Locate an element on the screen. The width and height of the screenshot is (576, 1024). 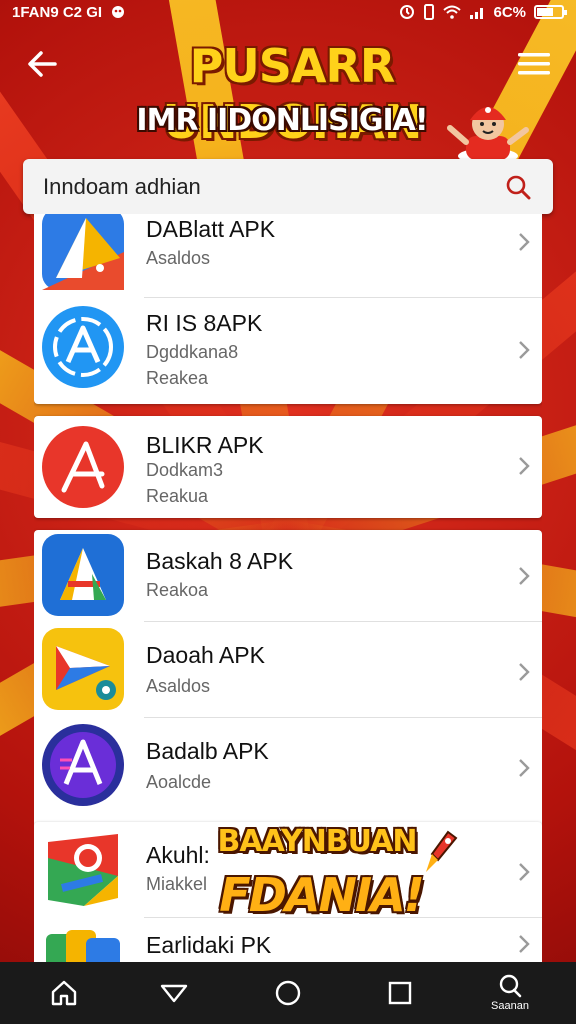
list-item: Badalb APK Aoalcde is located at coordinates (288, 766).